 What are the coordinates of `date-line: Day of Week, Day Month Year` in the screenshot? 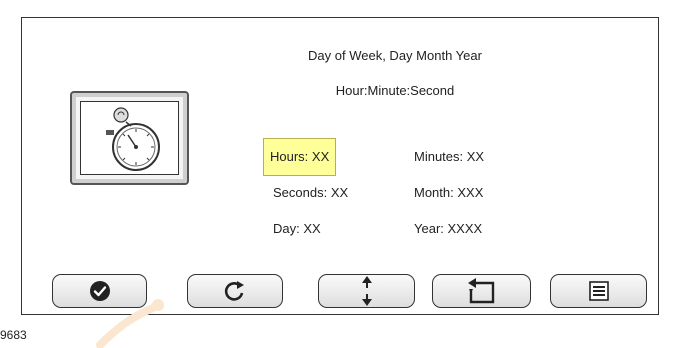 It's located at (395, 55).